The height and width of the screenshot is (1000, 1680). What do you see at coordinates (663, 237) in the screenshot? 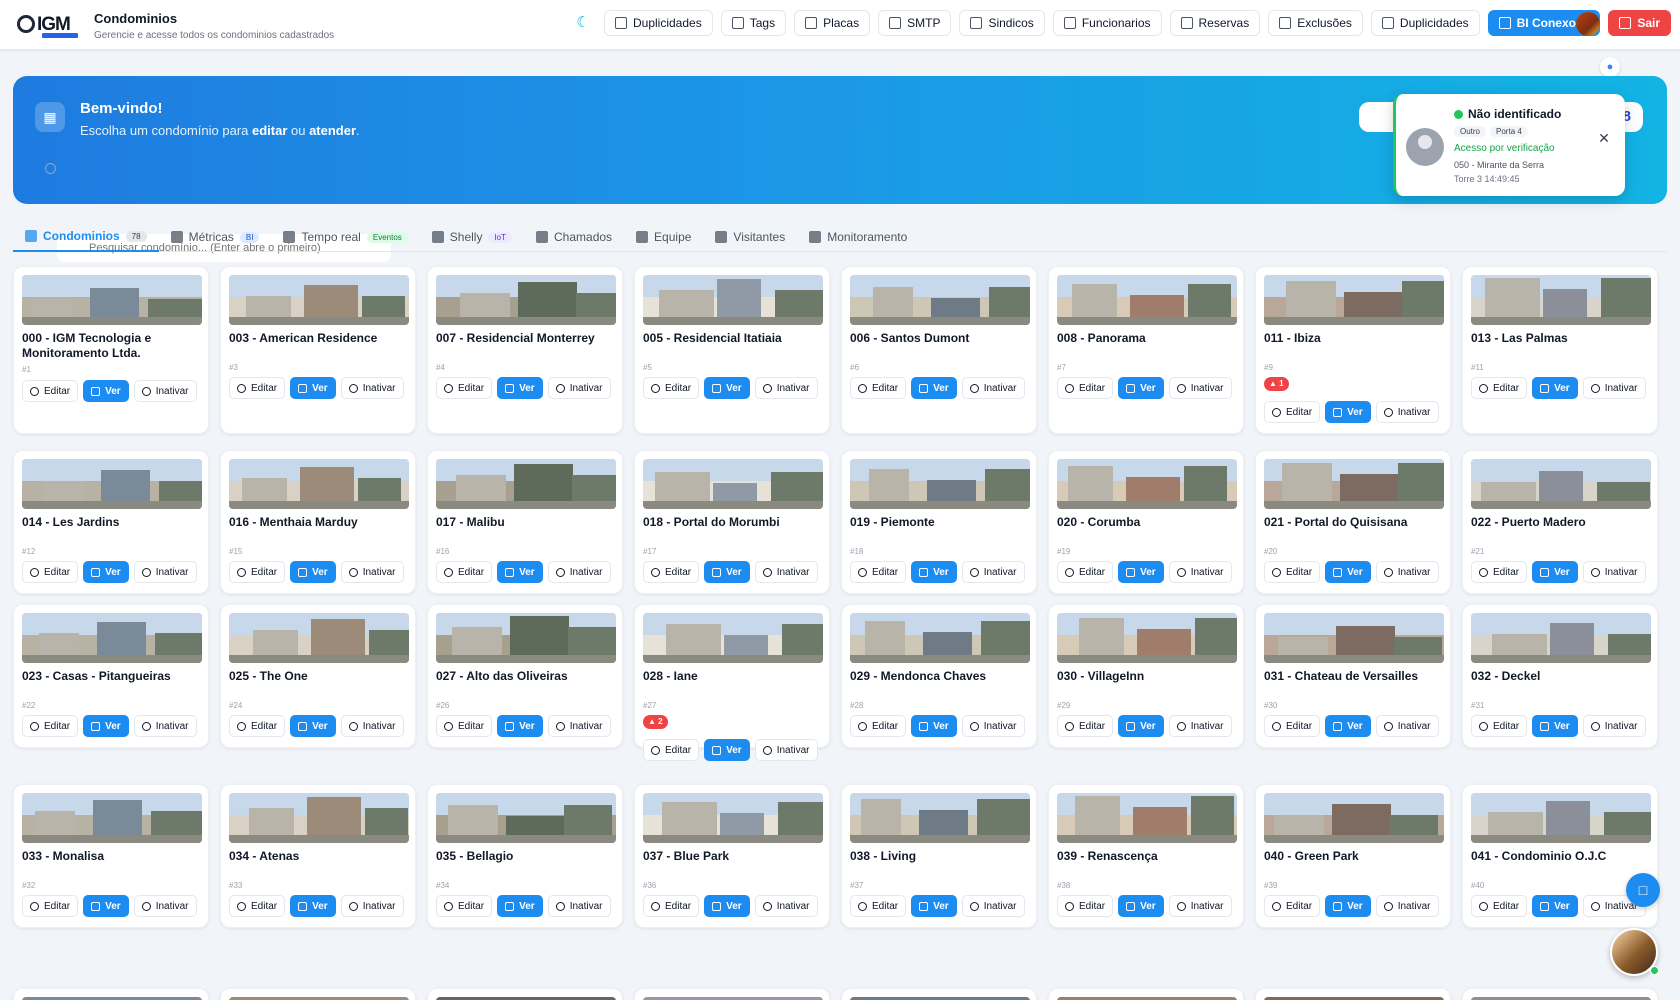
I see `tab-equipe: Equipe` at bounding box center [663, 237].